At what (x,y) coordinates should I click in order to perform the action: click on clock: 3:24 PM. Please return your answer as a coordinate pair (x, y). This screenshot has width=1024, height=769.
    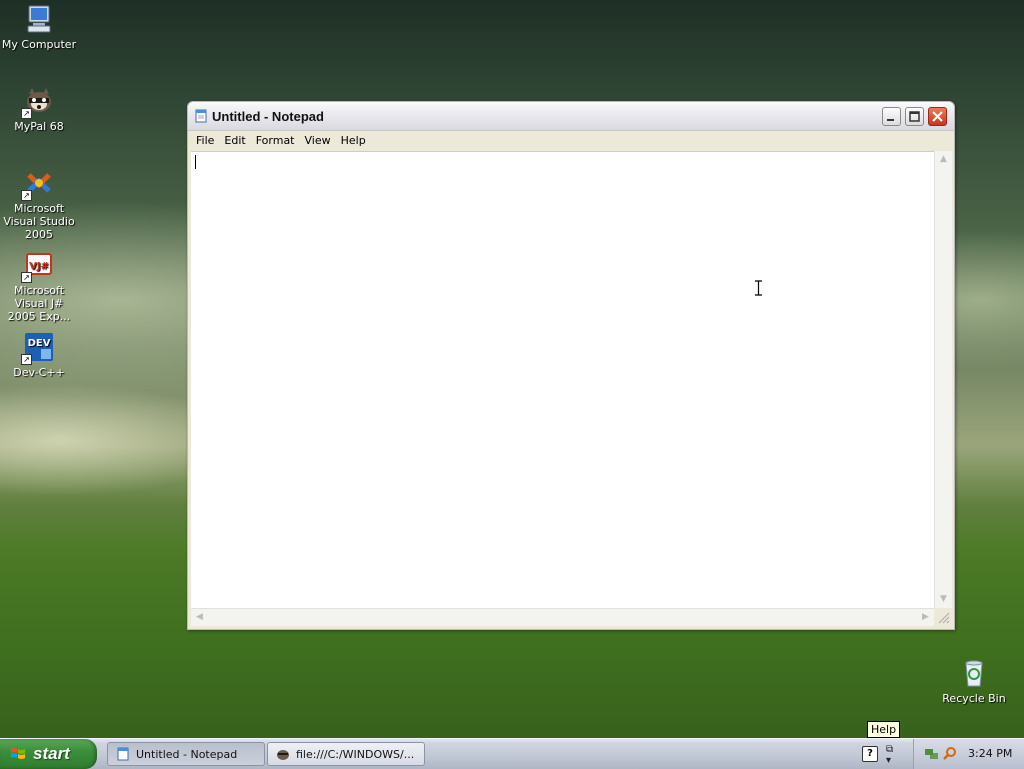
    Looking at the image, I should click on (990, 753).